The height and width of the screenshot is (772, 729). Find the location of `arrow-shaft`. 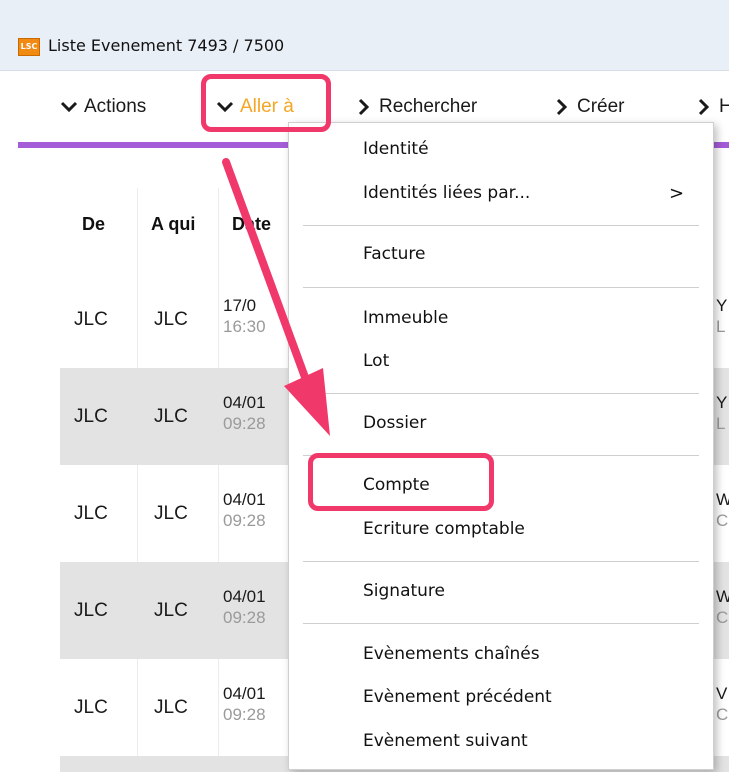

arrow-shaft is located at coordinates (266, 271).